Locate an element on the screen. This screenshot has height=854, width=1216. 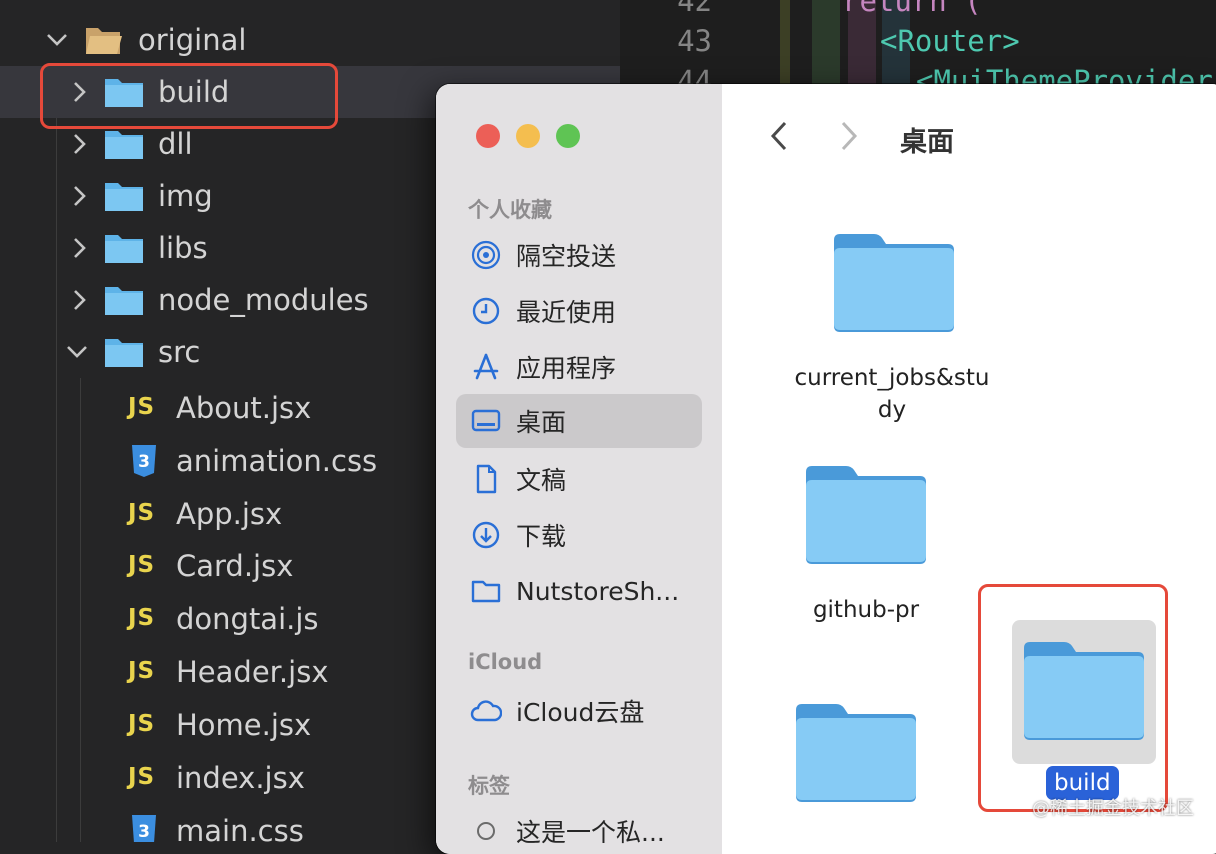
code-line: return ( is located at coordinates (912, 9).